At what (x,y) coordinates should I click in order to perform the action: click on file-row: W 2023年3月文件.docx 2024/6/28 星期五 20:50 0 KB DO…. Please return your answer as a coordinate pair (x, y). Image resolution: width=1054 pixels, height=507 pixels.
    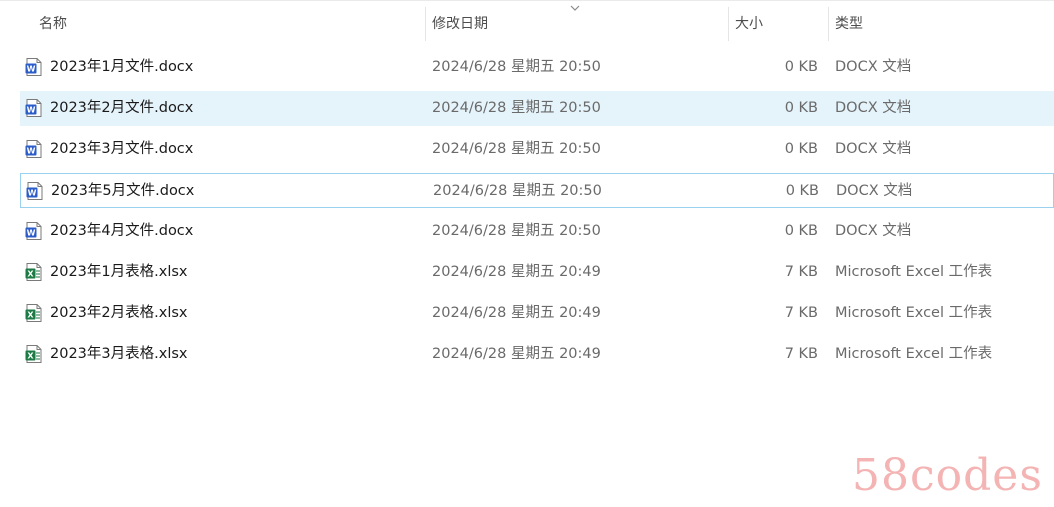
    Looking at the image, I should click on (537, 149).